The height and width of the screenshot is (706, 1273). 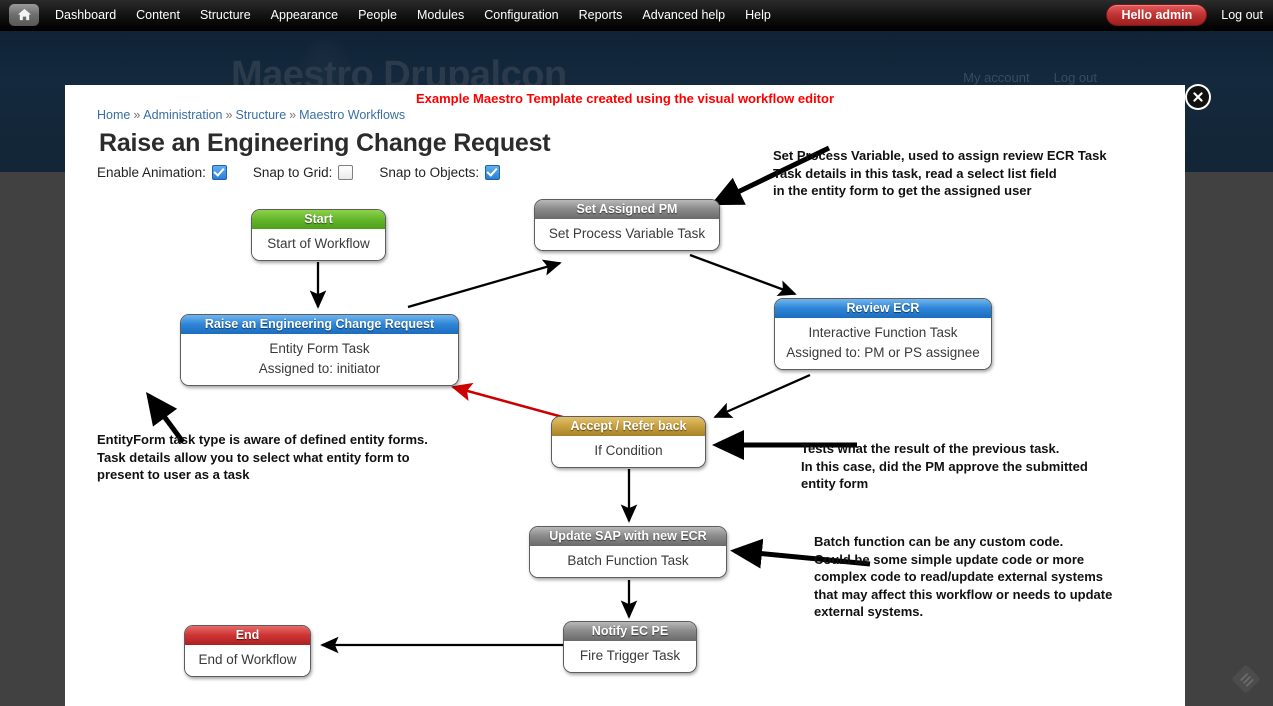 I want to click on toolbar-logout-link: Log out, so click(x=1242, y=15).